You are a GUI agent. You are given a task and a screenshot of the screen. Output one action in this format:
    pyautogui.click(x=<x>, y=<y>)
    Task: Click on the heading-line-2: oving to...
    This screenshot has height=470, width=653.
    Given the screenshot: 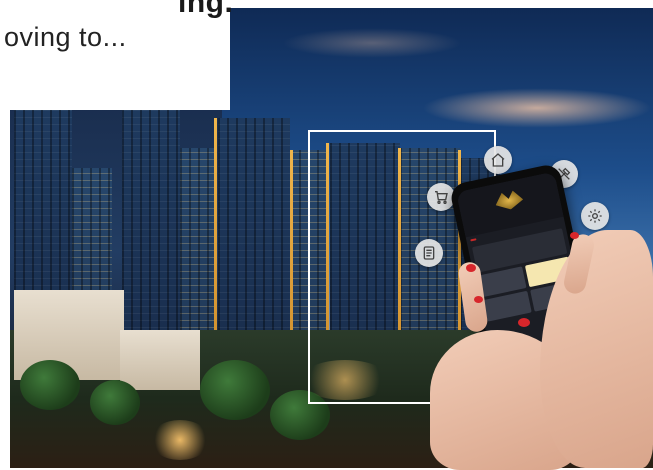 What is the action you would take?
    pyautogui.click(x=65, y=37)
    